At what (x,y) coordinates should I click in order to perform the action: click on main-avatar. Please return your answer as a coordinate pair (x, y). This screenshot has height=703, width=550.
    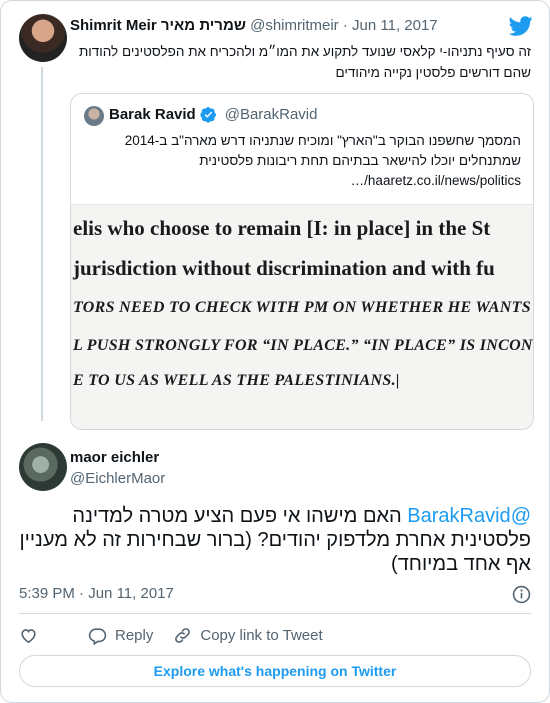
    Looking at the image, I should click on (43, 467).